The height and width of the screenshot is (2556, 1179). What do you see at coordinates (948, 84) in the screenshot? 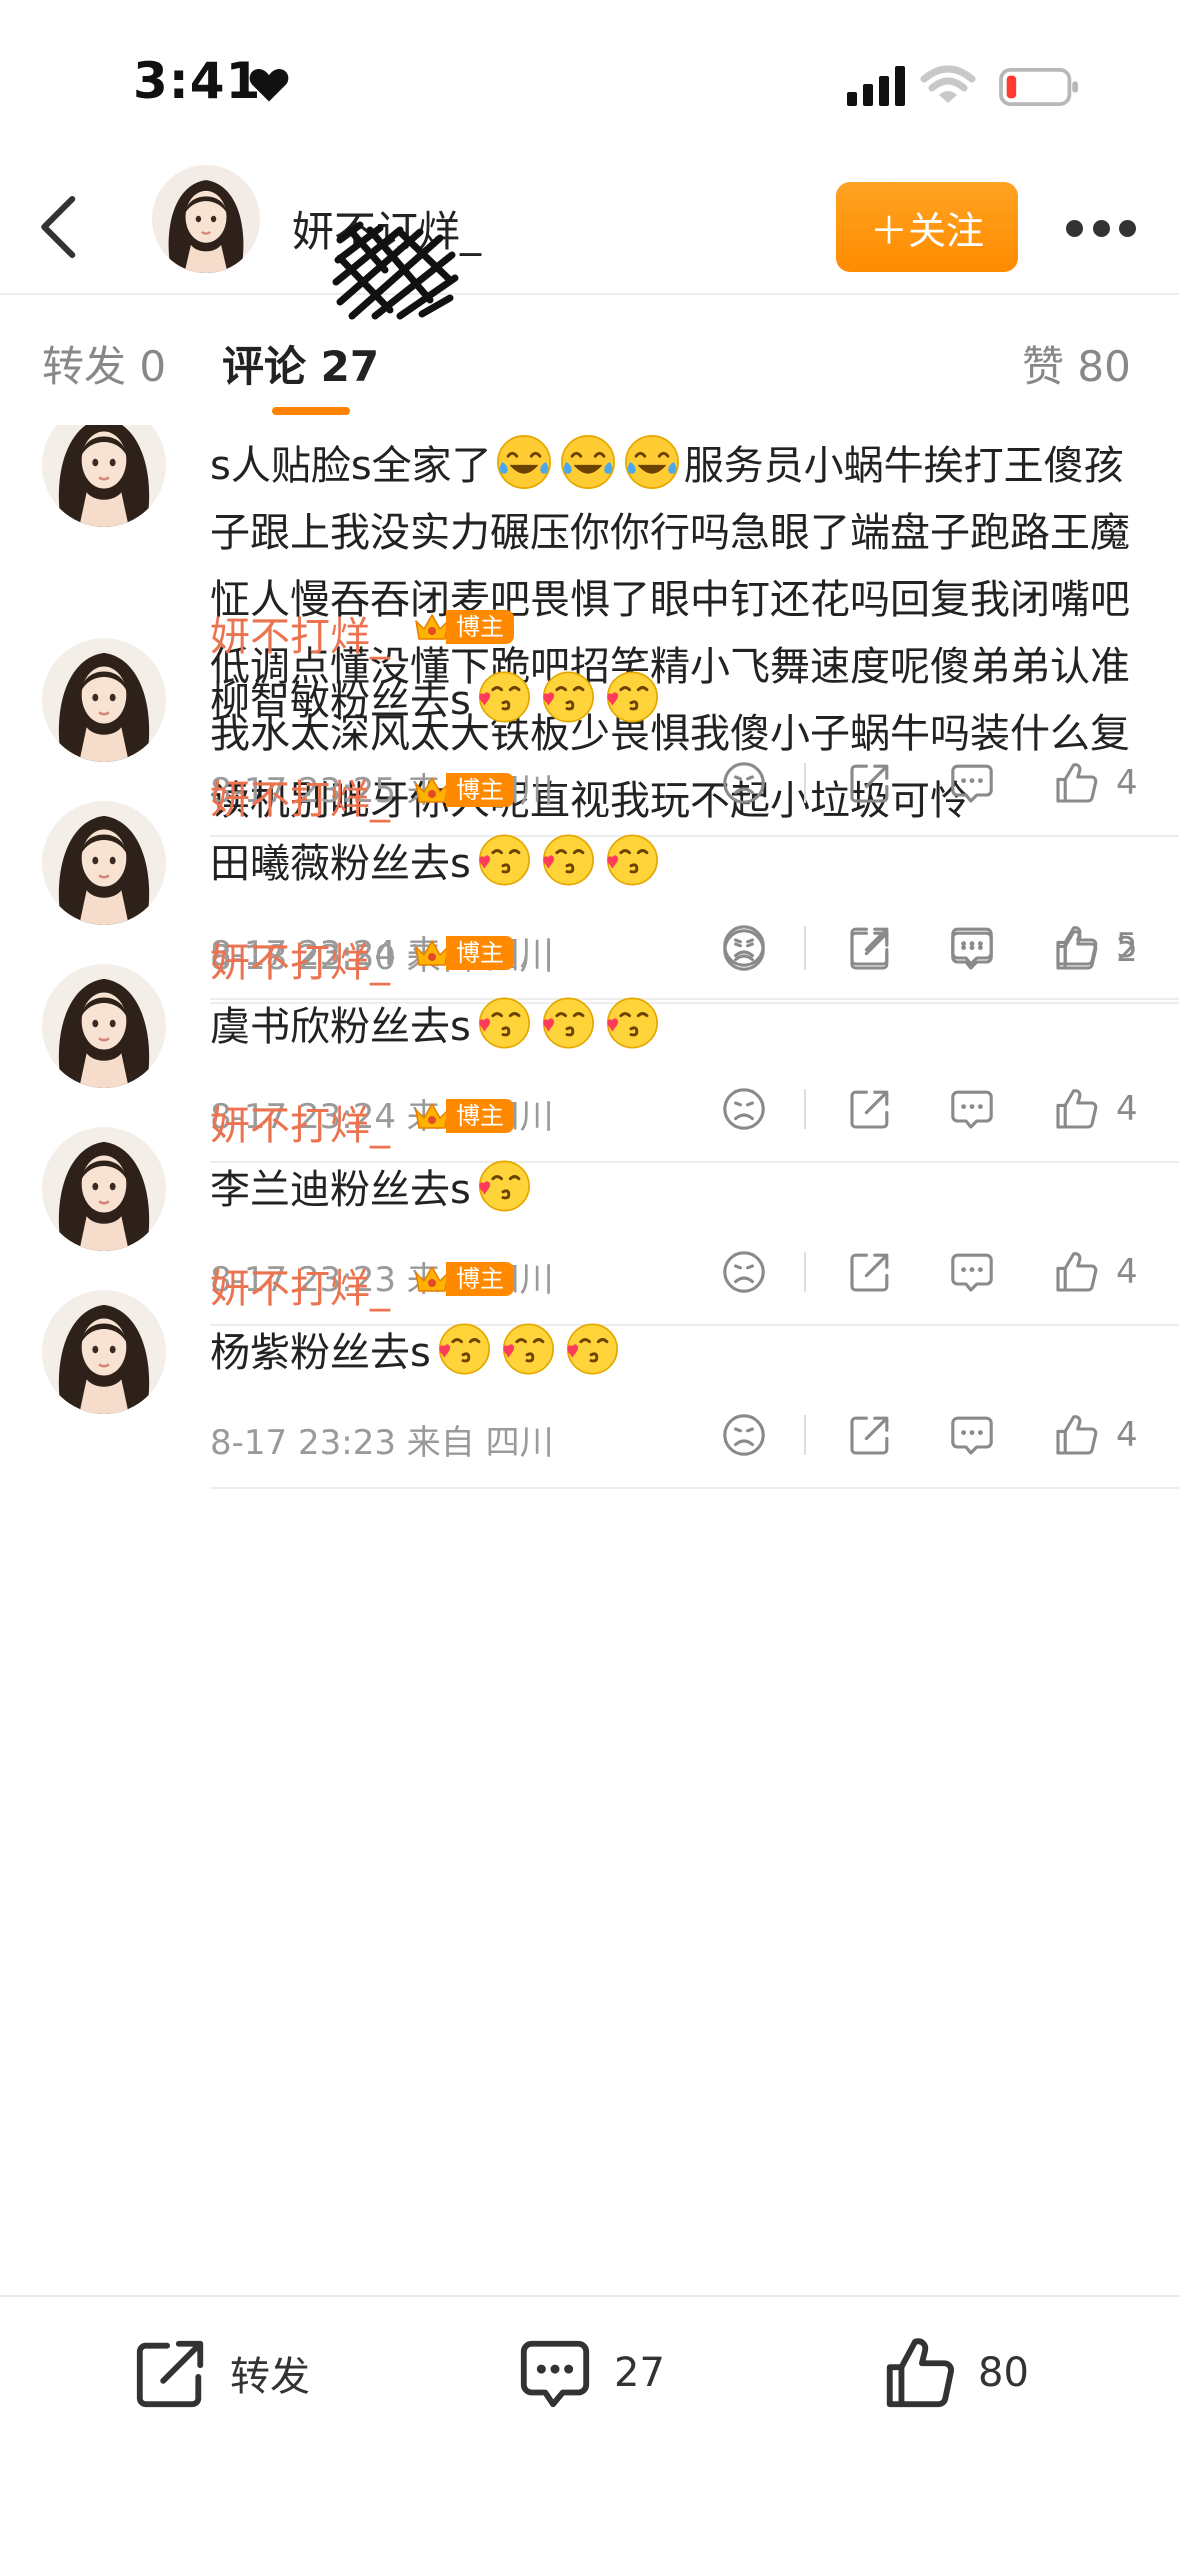
I see `wifi-icon` at bounding box center [948, 84].